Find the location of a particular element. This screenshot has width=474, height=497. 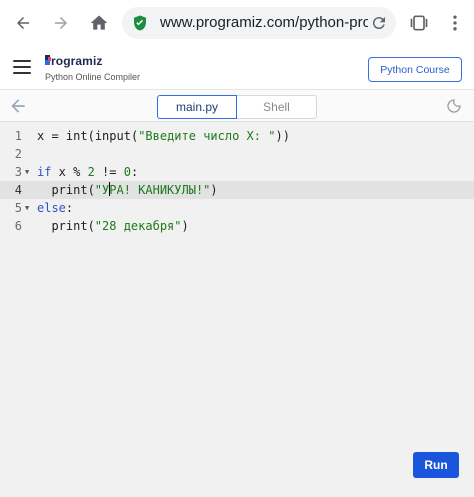

code-text: print("28 декабря") is located at coordinates (112, 226).